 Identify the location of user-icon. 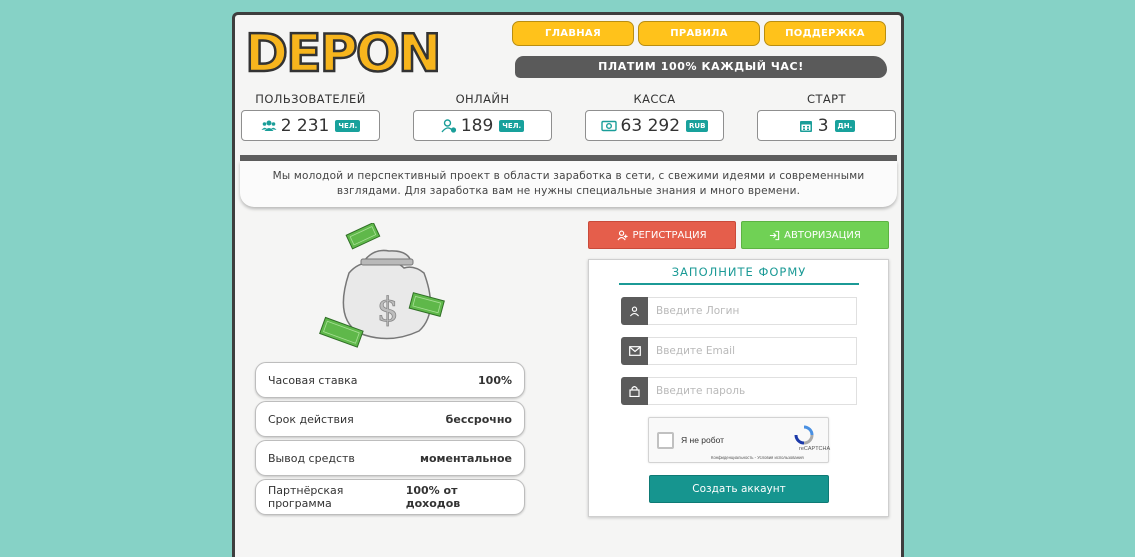
(634, 311).